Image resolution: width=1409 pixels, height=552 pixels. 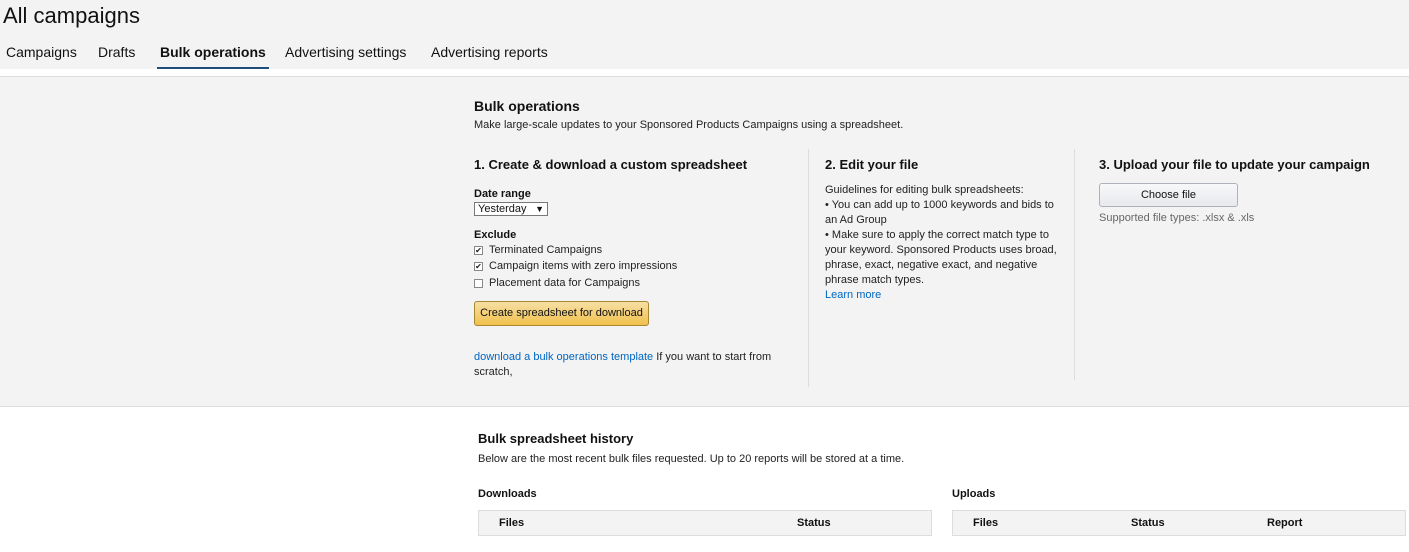 What do you see at coordinates (527, 106) in the screenshot?
I see `bulk-operations-title: Bulk operations` at bounding box center [527, 106].